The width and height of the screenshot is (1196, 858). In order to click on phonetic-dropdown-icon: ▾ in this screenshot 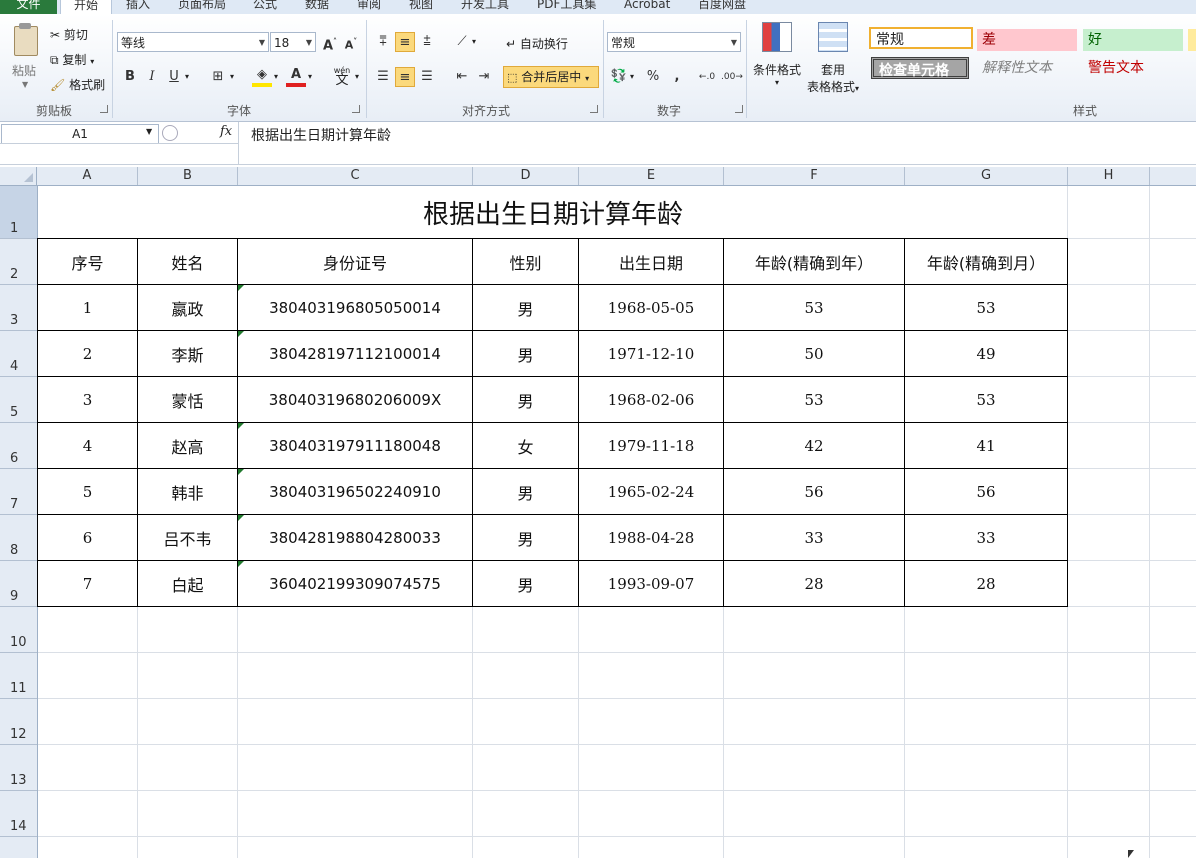, I will do `click(357, 76)`.